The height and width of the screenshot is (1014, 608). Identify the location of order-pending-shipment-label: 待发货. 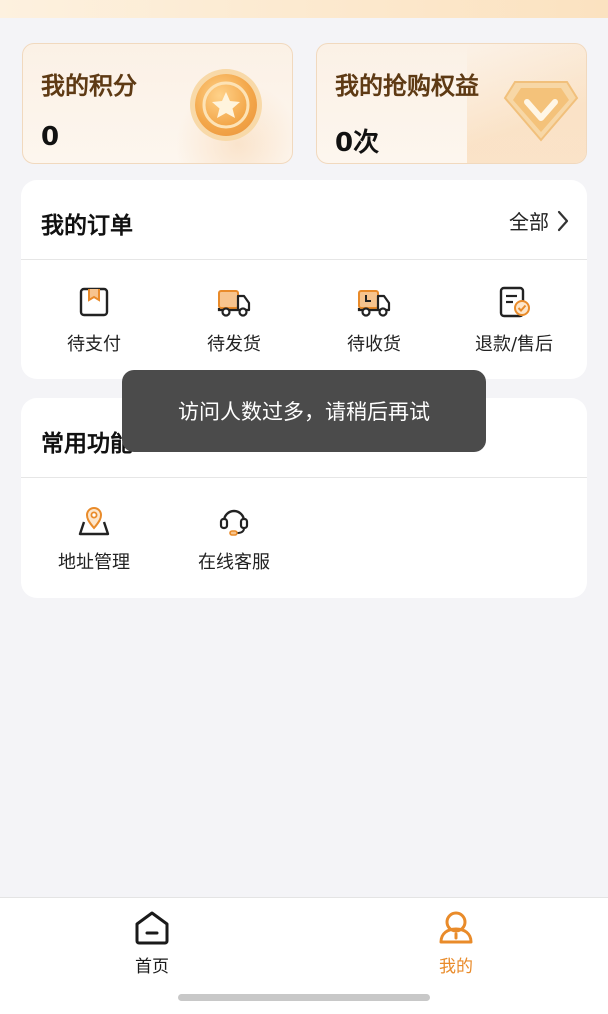
(234, 344).